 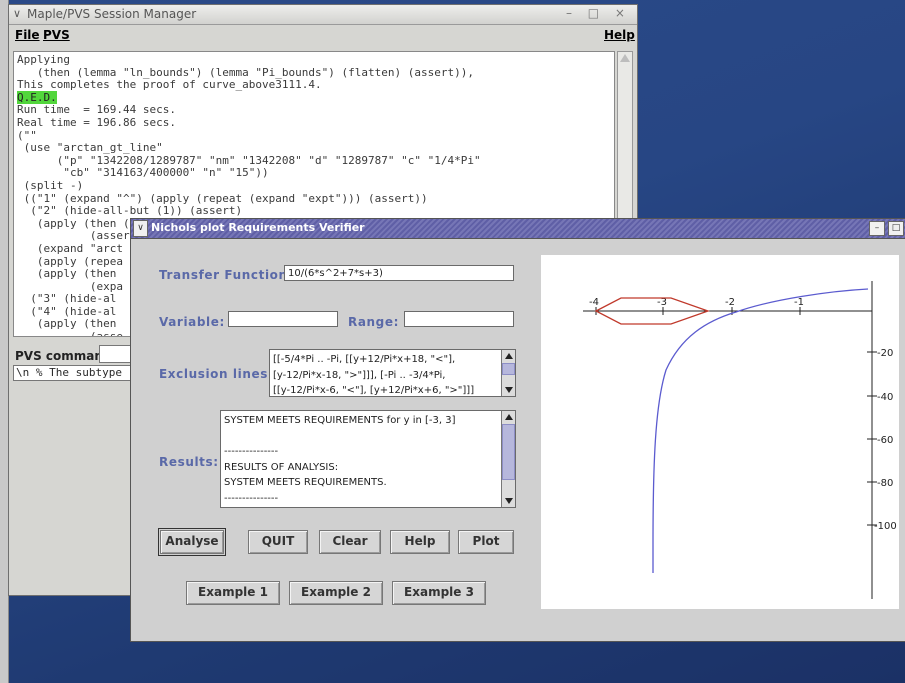 What do you see at coordinates (189, 462) in the screenshot?
I see `results-label: Results:` at bounding box center [189, 462].